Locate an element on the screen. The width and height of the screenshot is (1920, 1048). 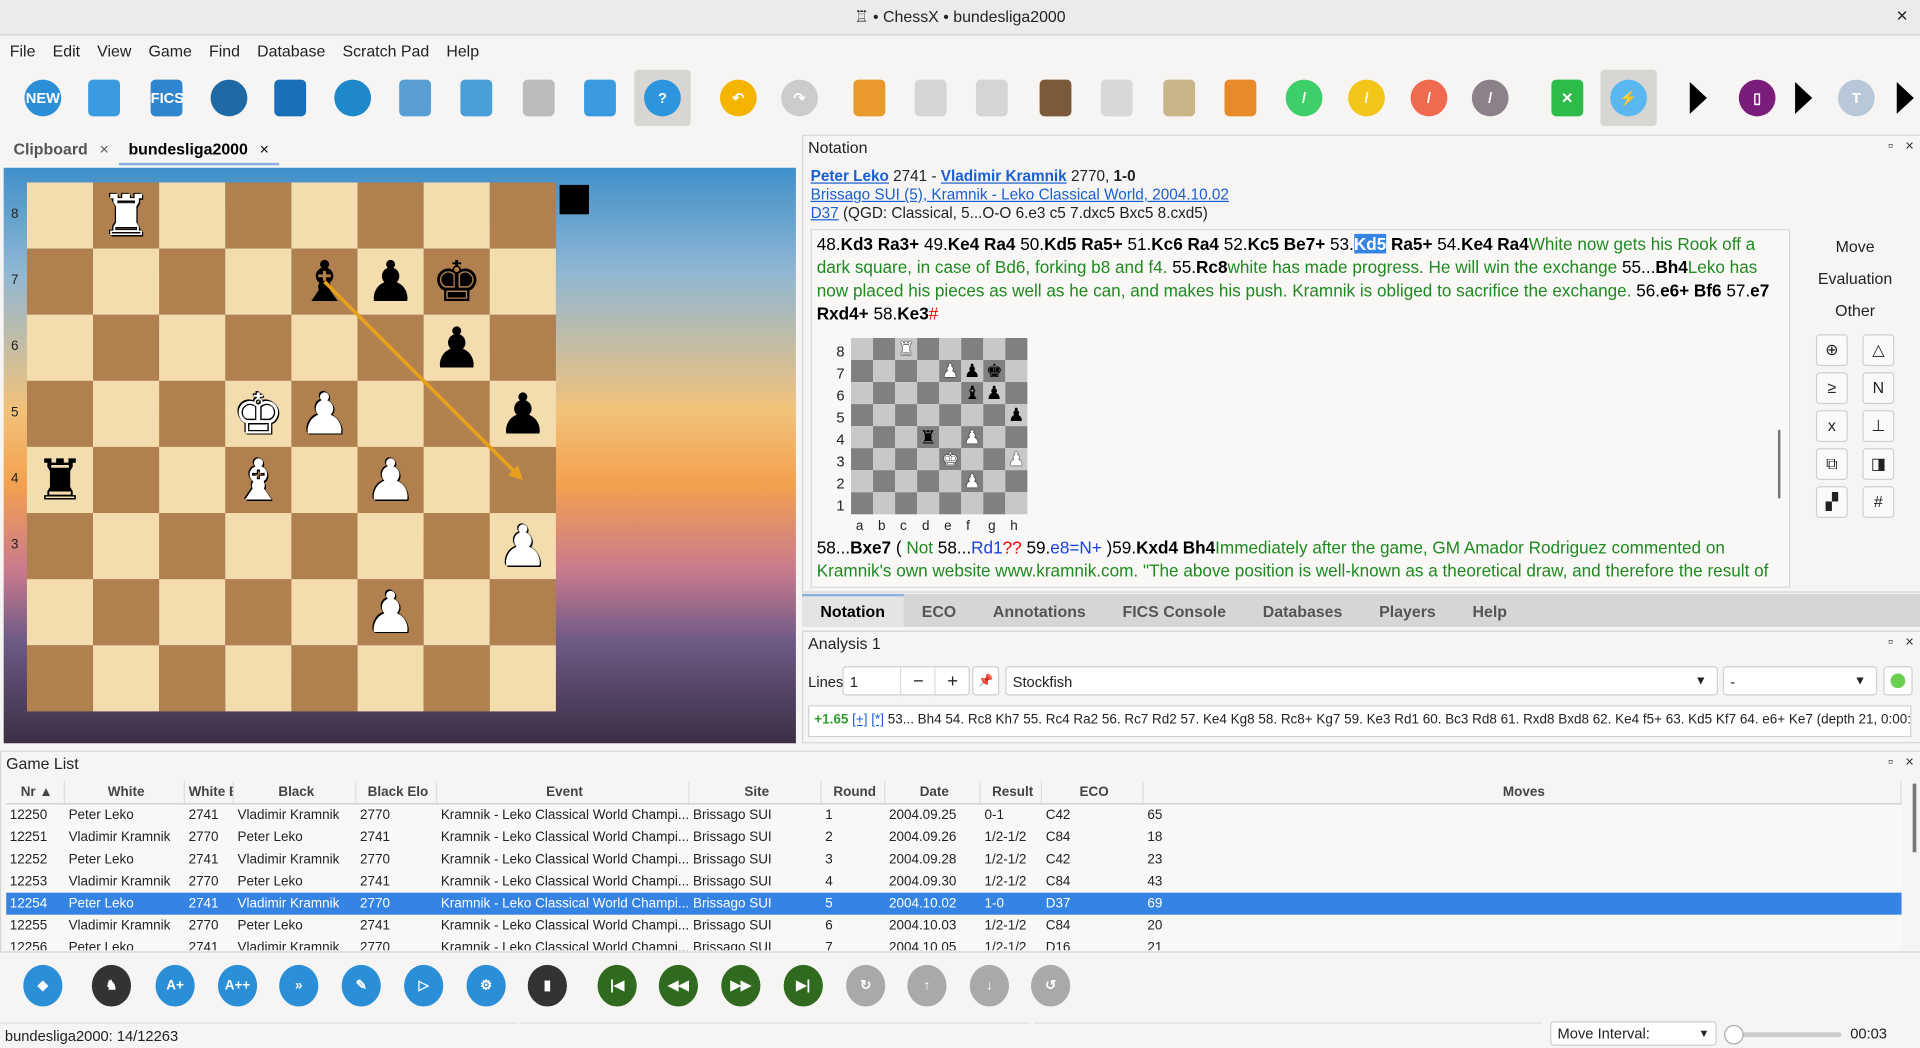
annotation-symbol-button: ≥ is located at coordinates (1831, 388).